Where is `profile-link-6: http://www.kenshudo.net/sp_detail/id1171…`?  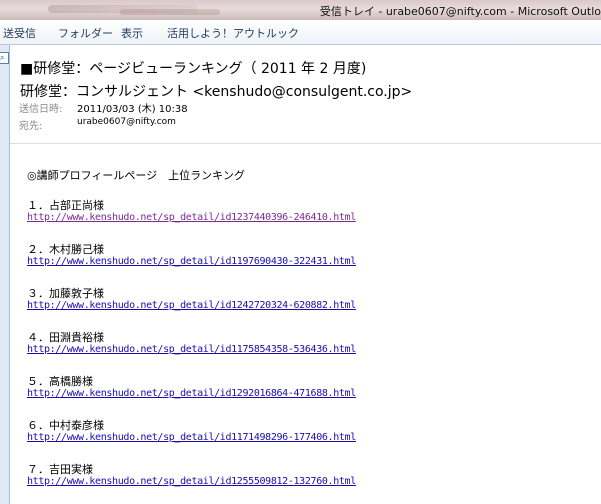
profile-link-6: http://www.kenshudo.net/sp_detail/id1171… is located at coordinates (191, 437).